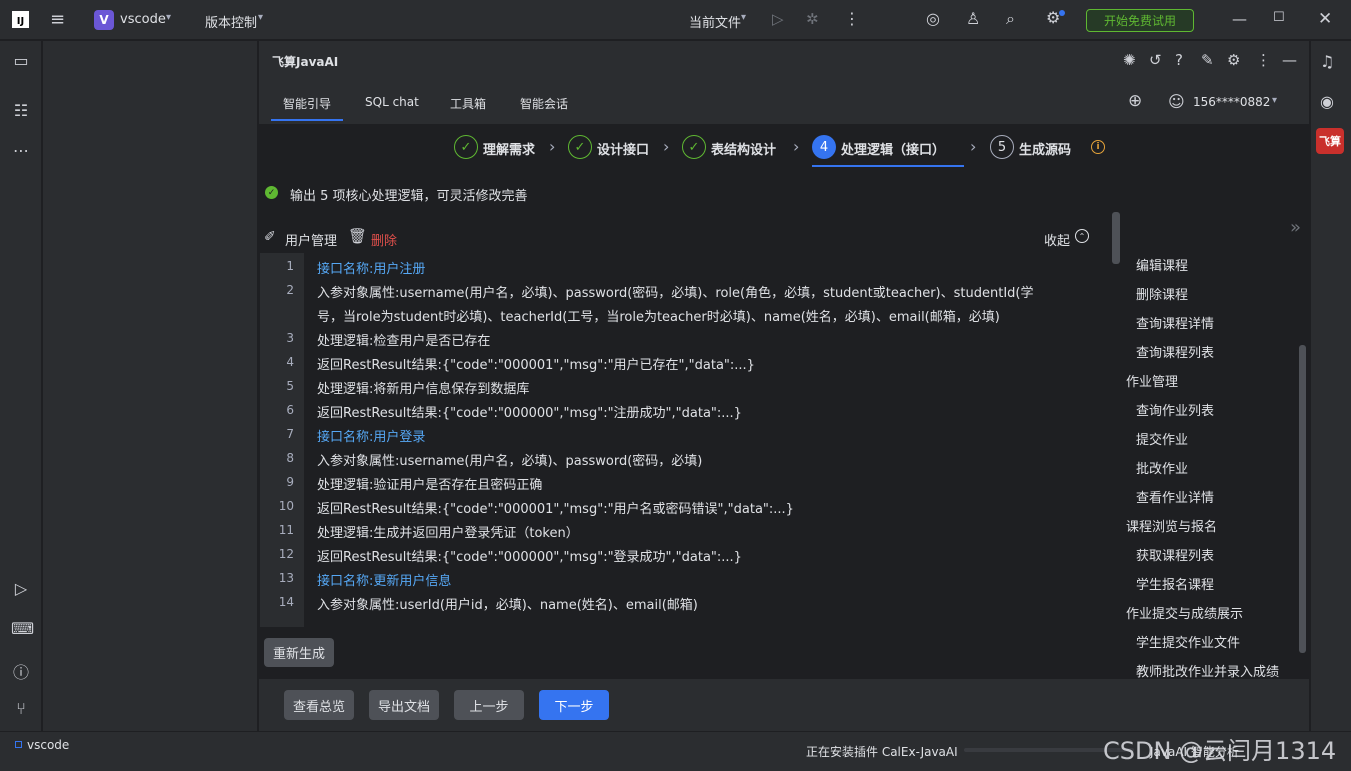 The width and height of the screenshot is (1351, 771). What do you see at coordinates (1129, 60) in the screenshot?
I see `bug-report-icon: ✺` at bounding box center [1129, 60].